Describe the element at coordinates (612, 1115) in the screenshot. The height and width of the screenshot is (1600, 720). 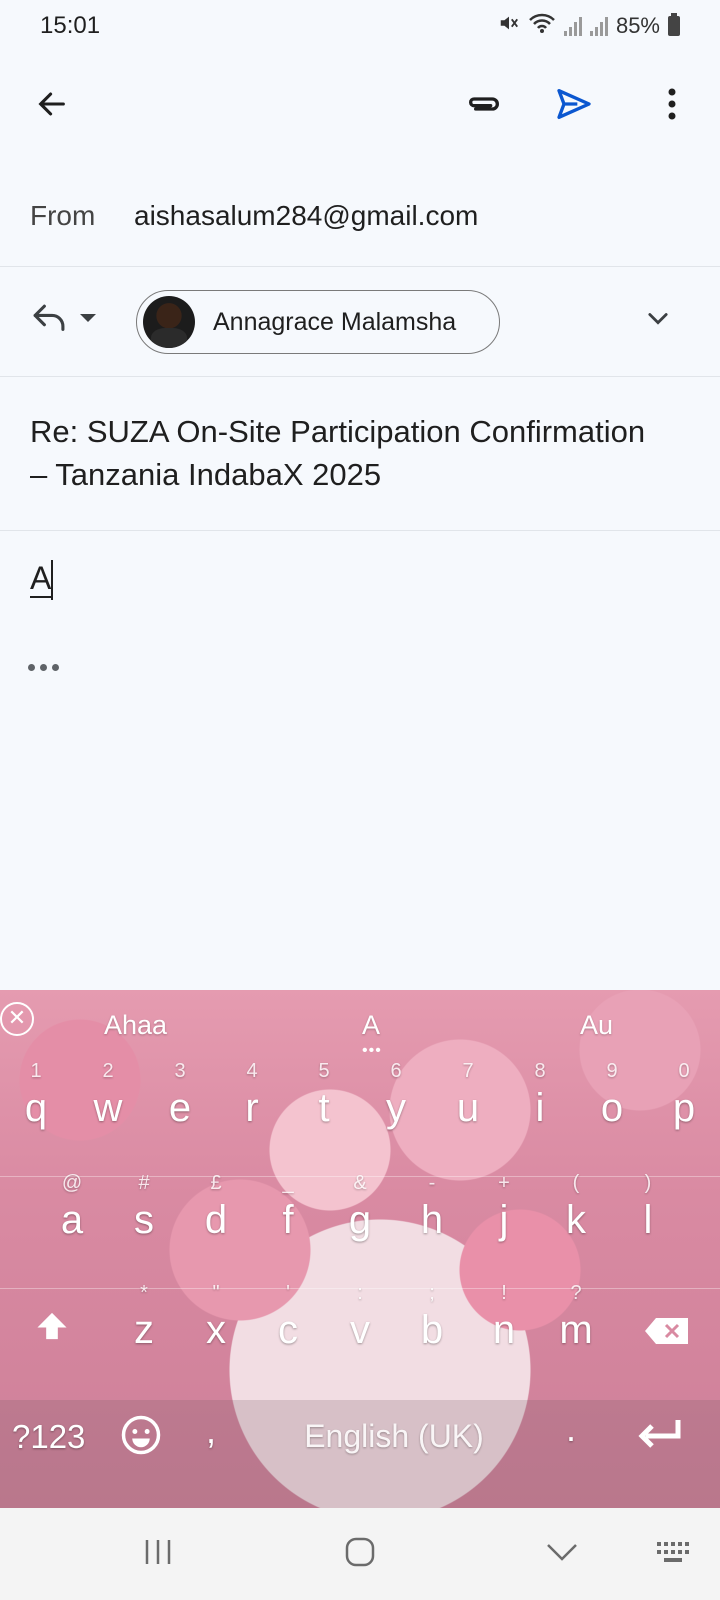
I see `key-o: 9o` at that location.